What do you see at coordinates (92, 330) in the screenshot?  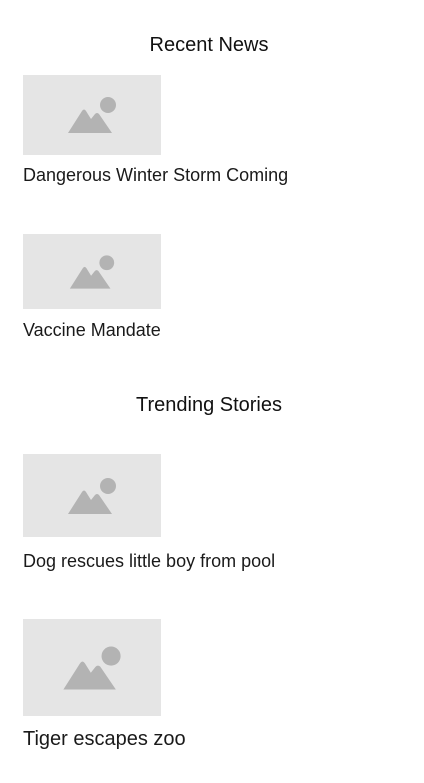 I see `news-headline: Vaccine Mandate` at bounding box center [92, 330].